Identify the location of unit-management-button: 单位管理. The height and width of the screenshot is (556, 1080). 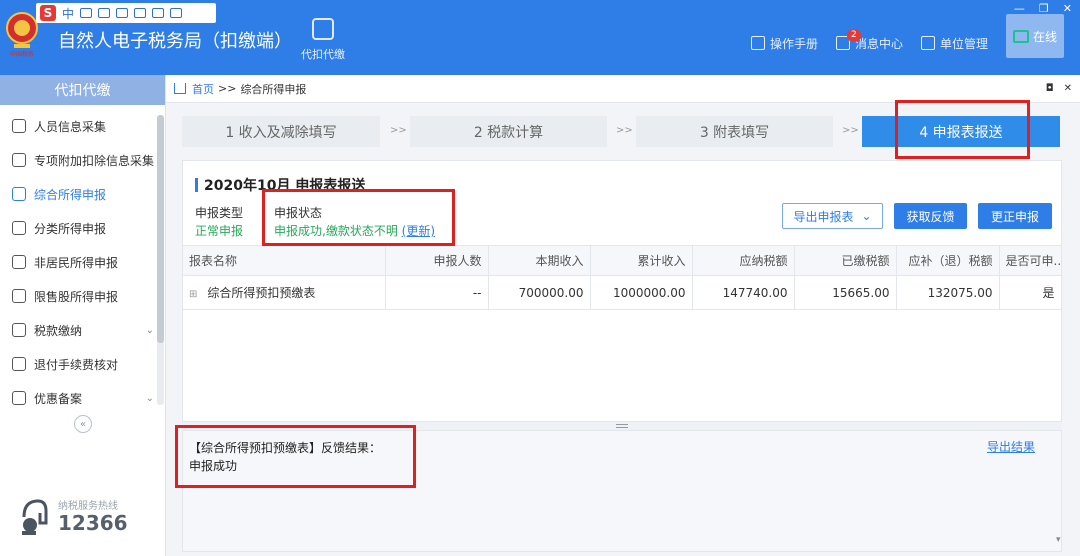
(954, 43).